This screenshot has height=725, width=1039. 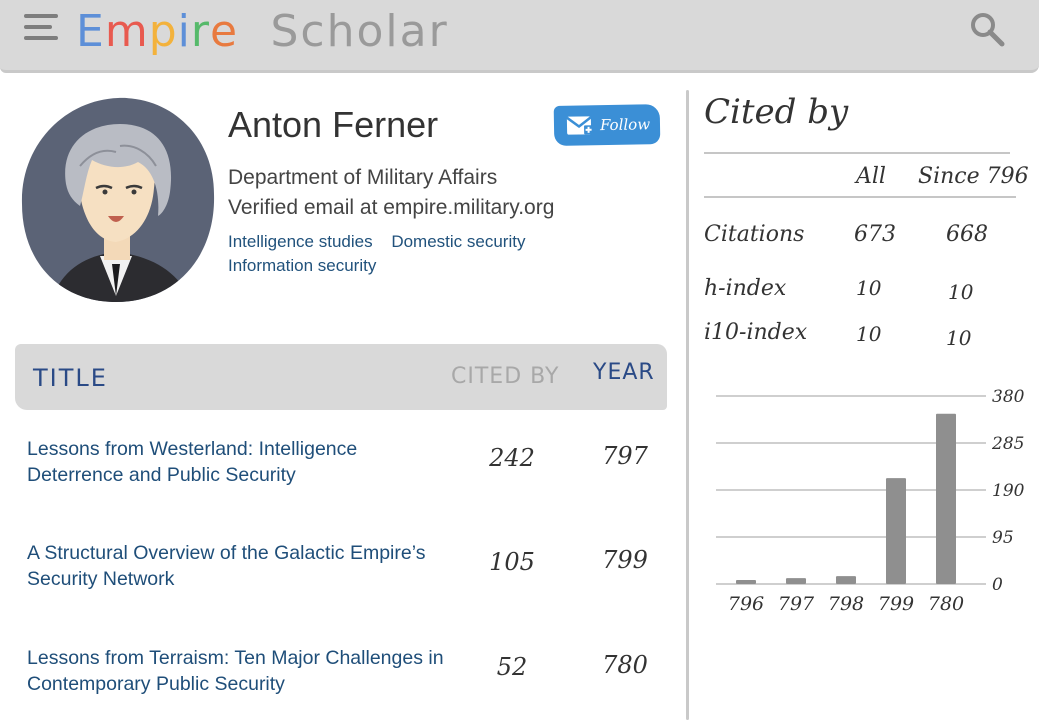 I want to click on metric-since-h-index: 10, so click(x=961, y=292).